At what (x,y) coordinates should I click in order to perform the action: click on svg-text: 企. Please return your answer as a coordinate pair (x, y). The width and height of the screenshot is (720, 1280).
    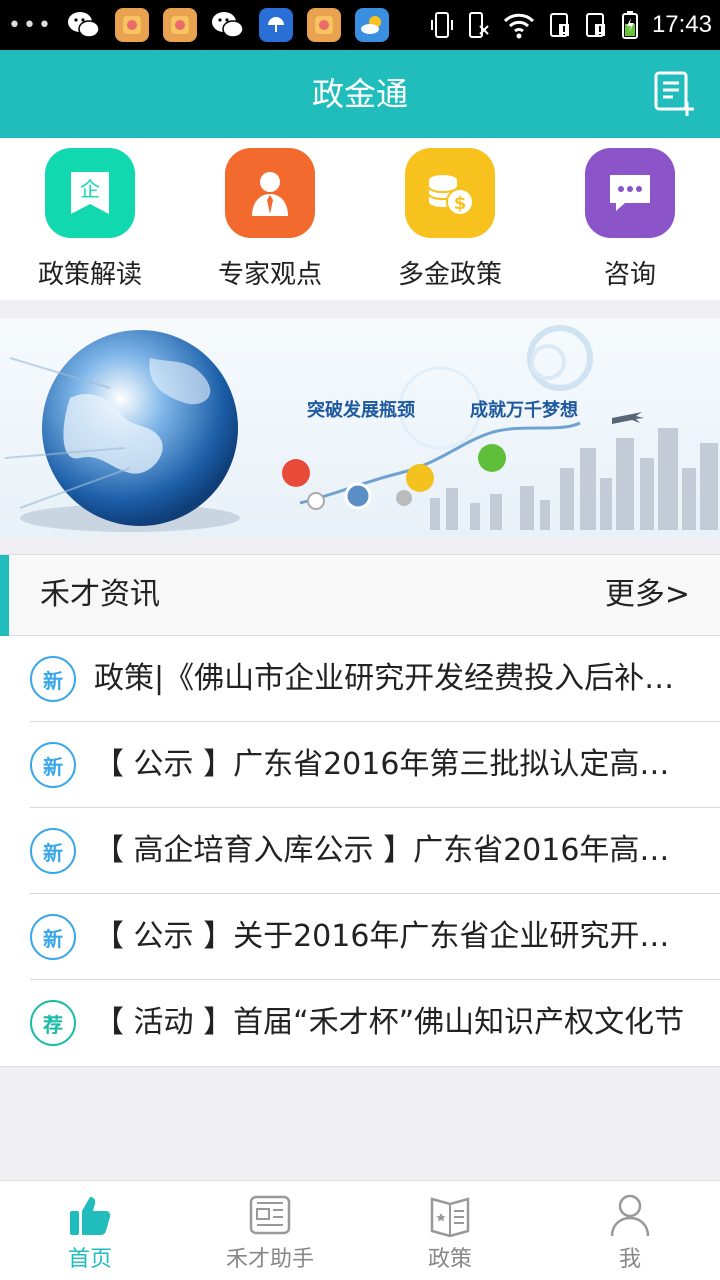
    Looking at the image, I should click on (90, 189).